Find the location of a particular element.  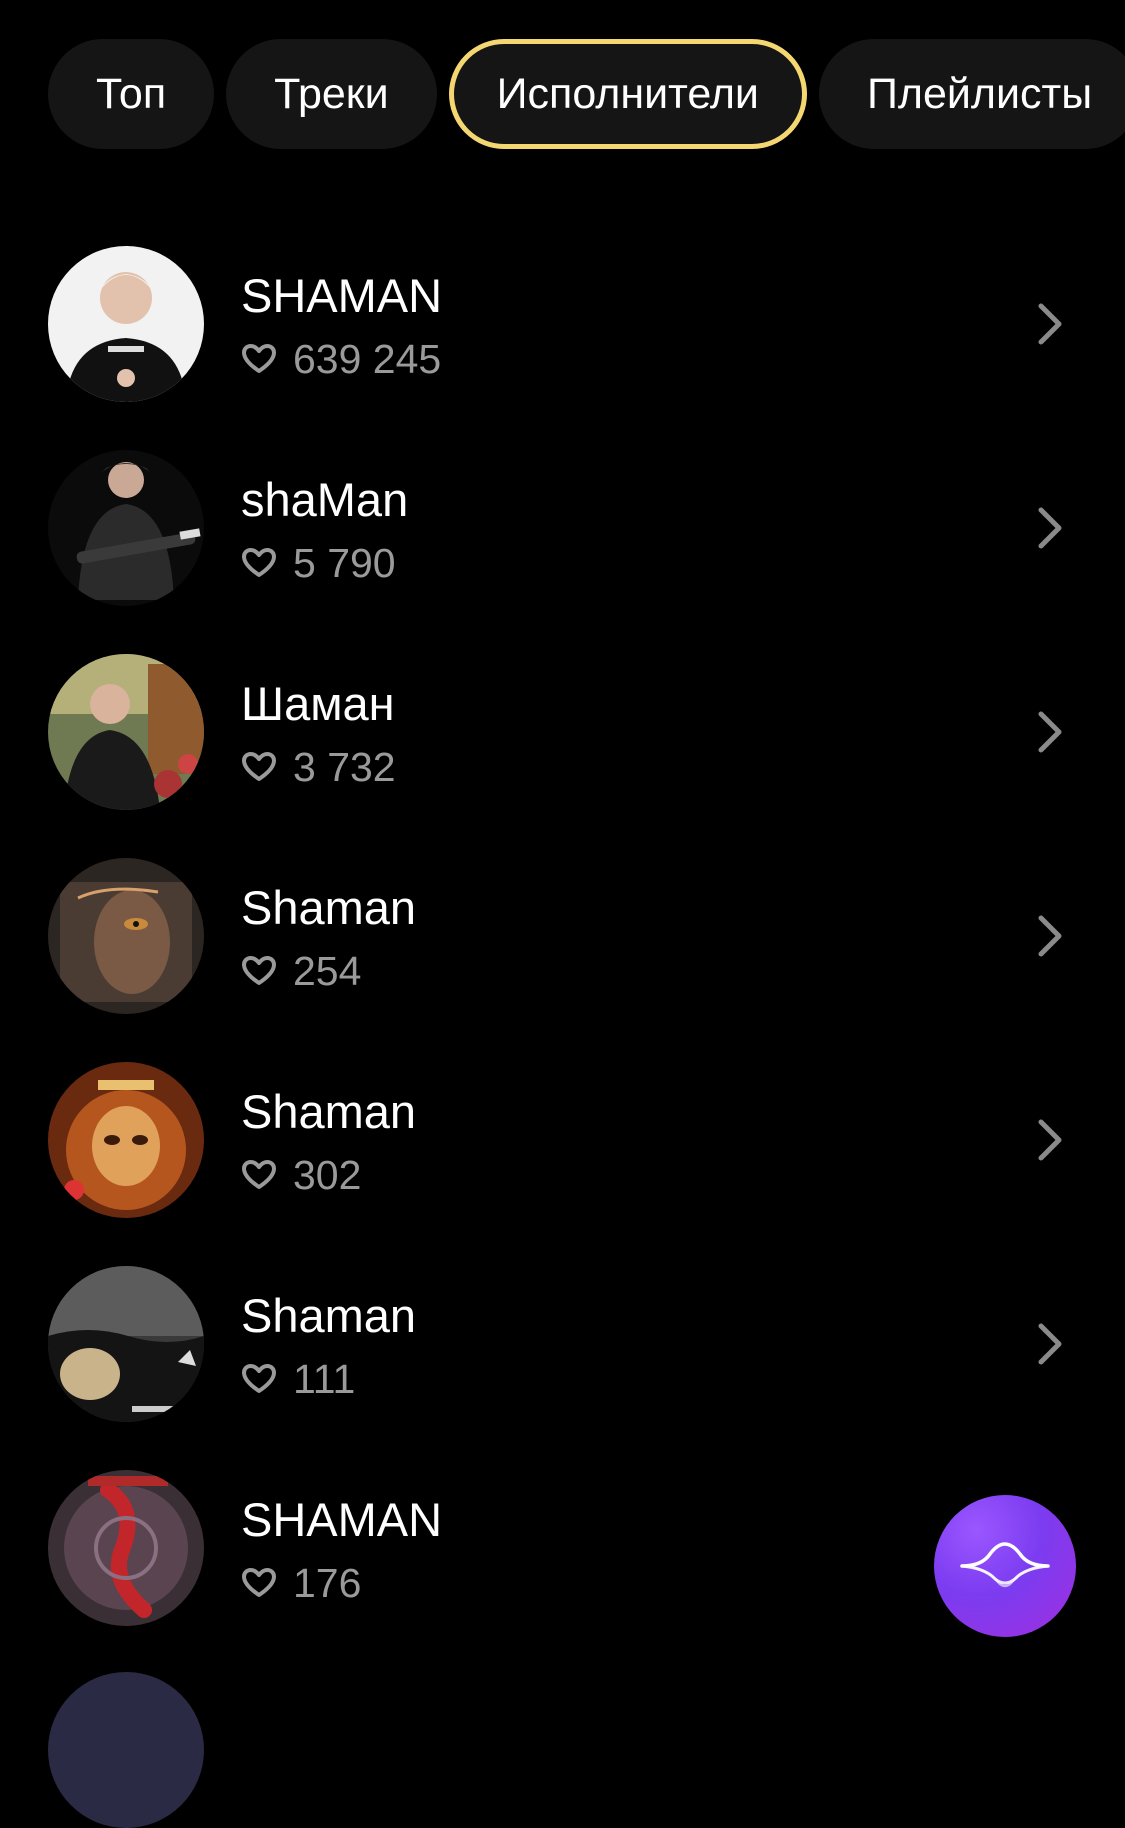

artist-row: Shaman 254 is located at coordinates (562, 958).